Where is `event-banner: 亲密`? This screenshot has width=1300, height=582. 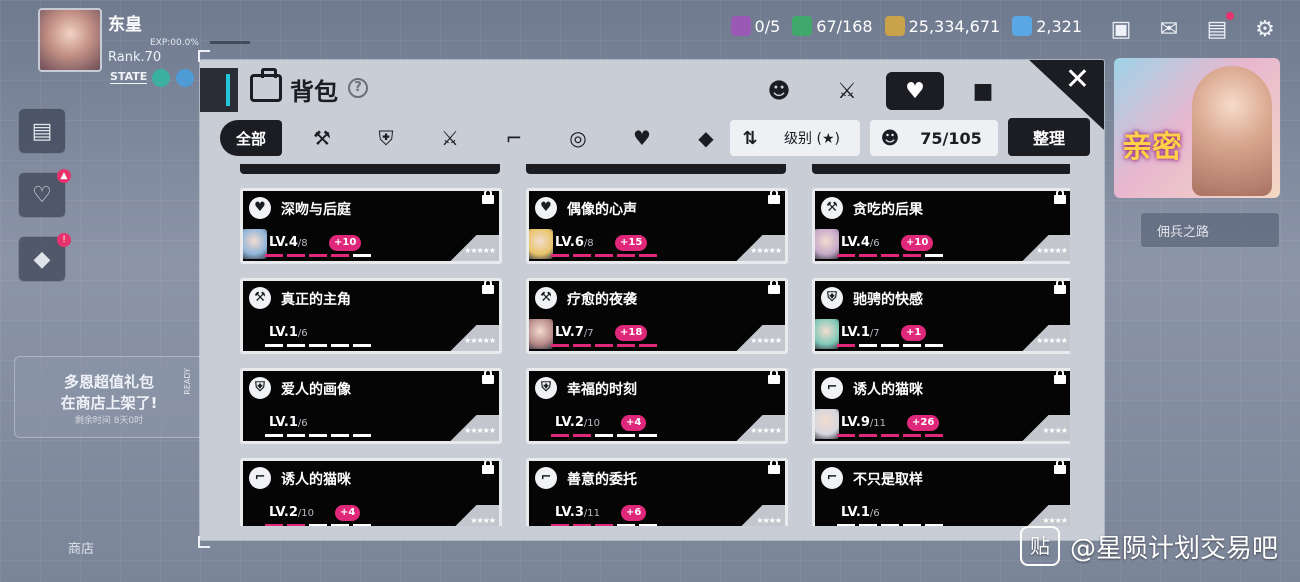 event-banner: 亲密 is located at coordinates (1197, 128).